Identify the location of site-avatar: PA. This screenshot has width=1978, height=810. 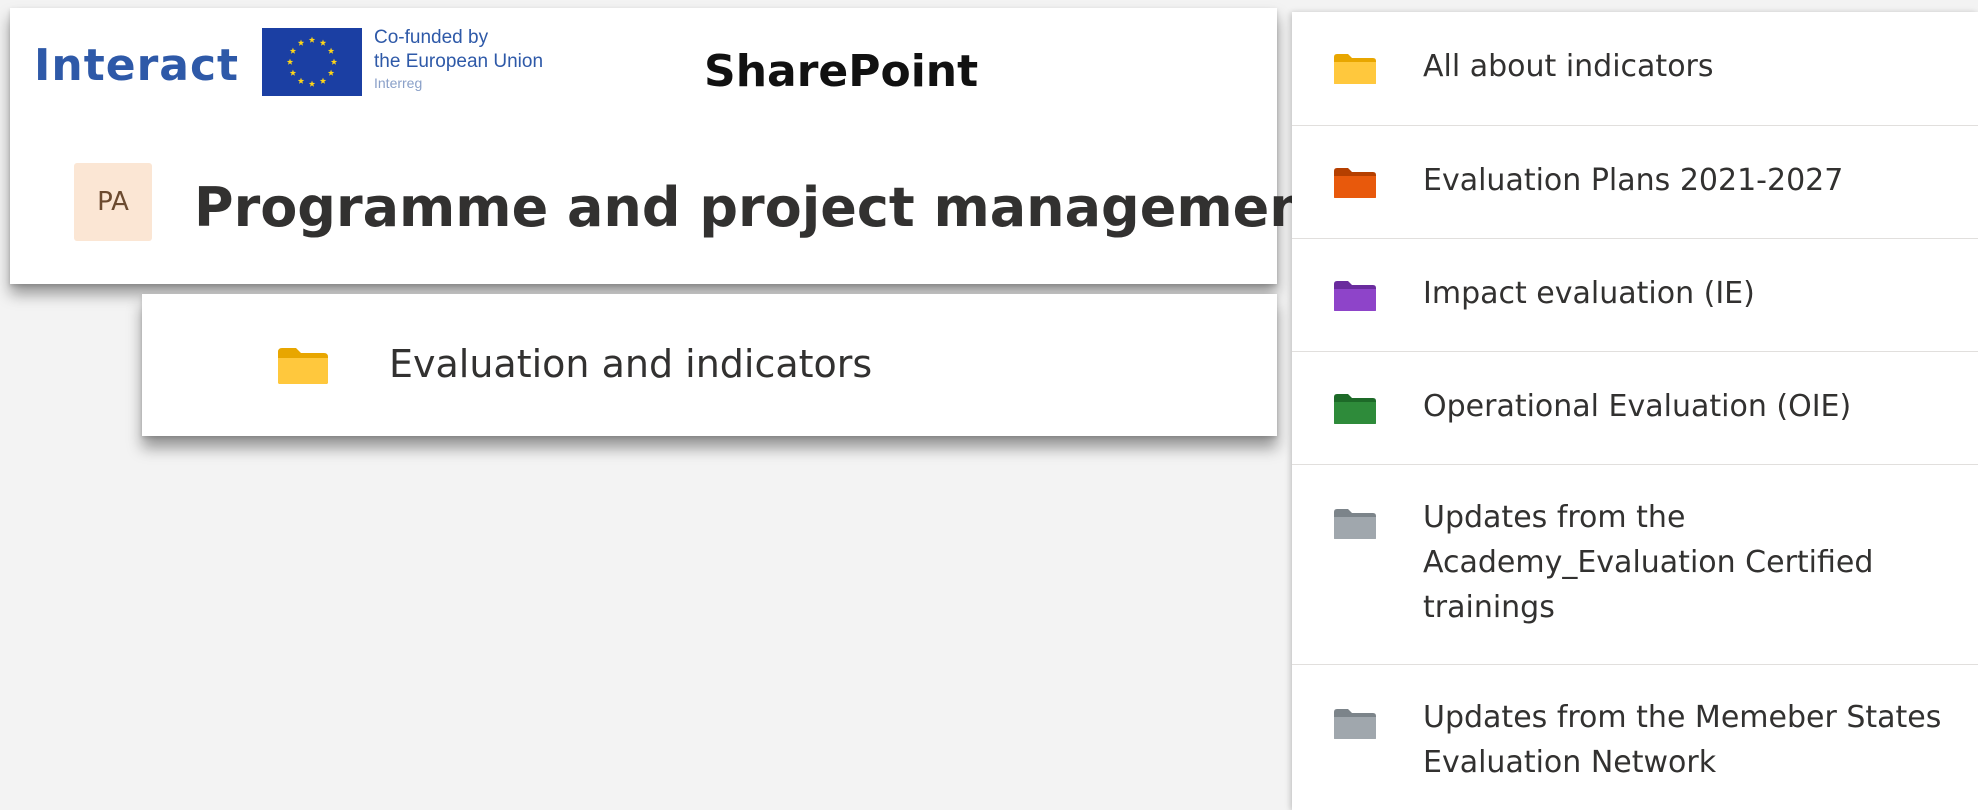
(113, 202).